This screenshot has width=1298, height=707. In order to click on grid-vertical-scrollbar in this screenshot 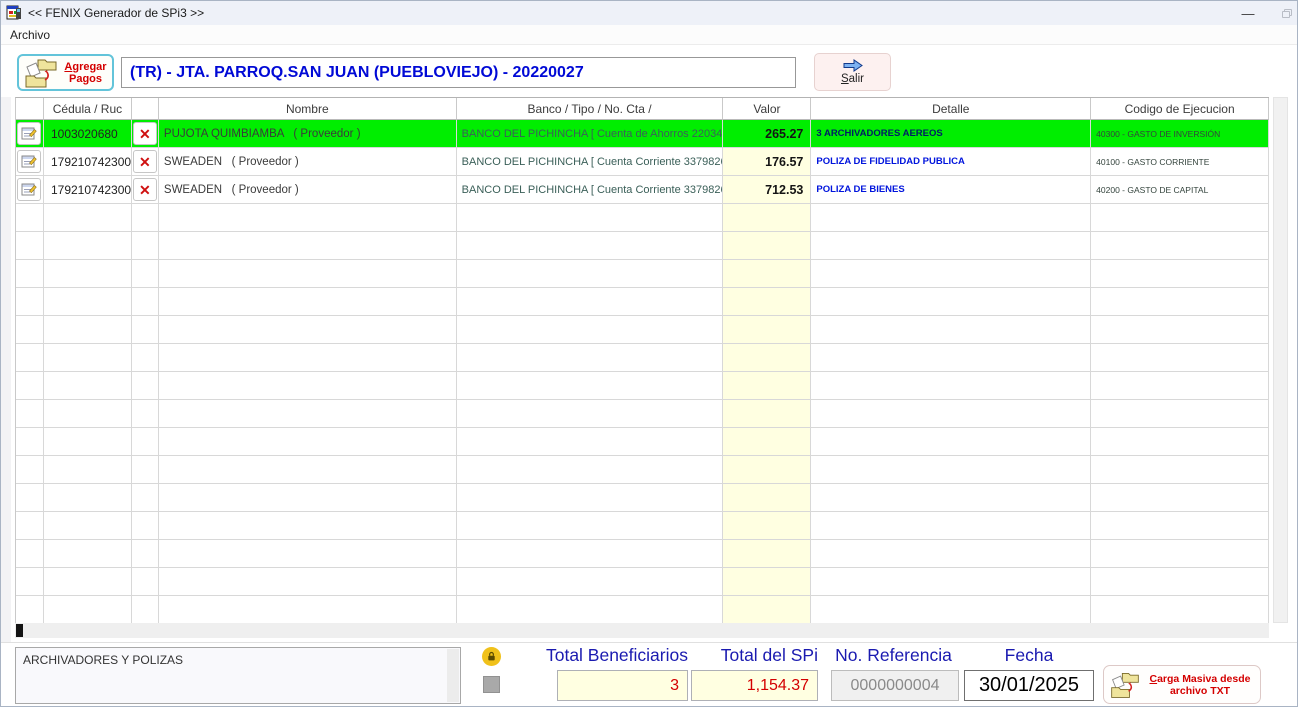, I will do `click(1280, 360)`.